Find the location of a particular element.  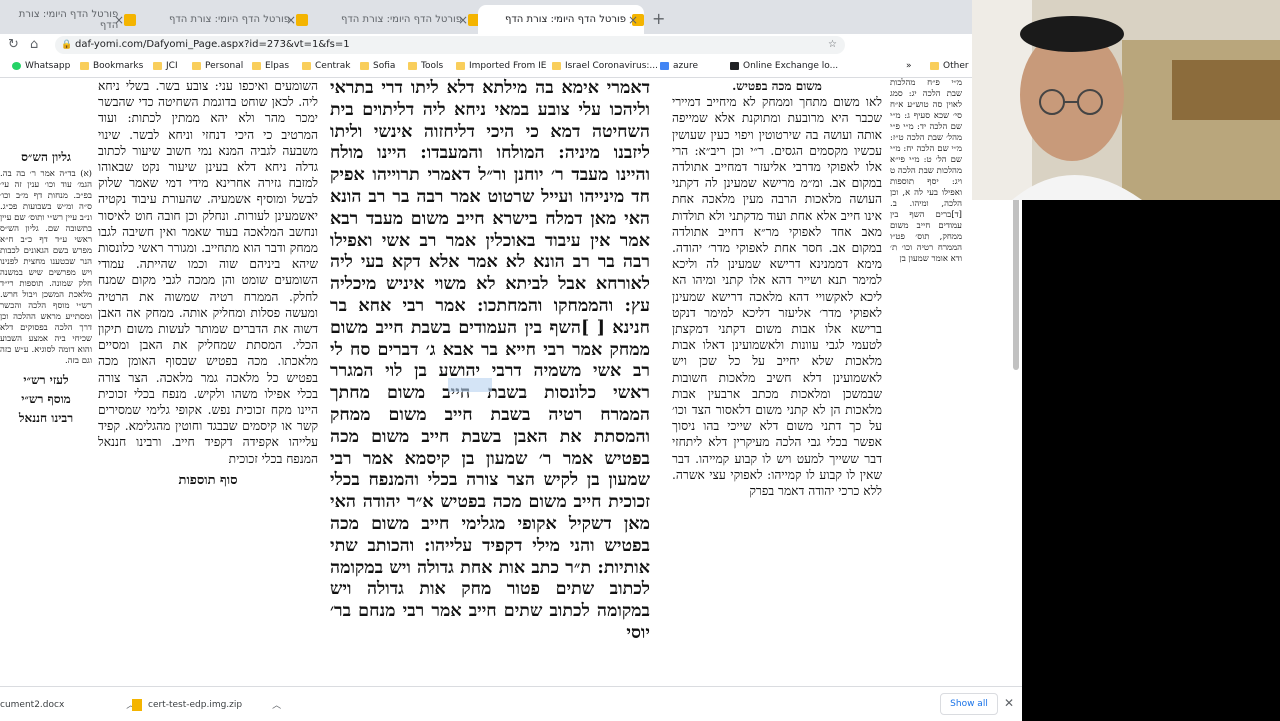

laazei-rashi-heading: לעזי רש״י is located at coordinates (46, 380).